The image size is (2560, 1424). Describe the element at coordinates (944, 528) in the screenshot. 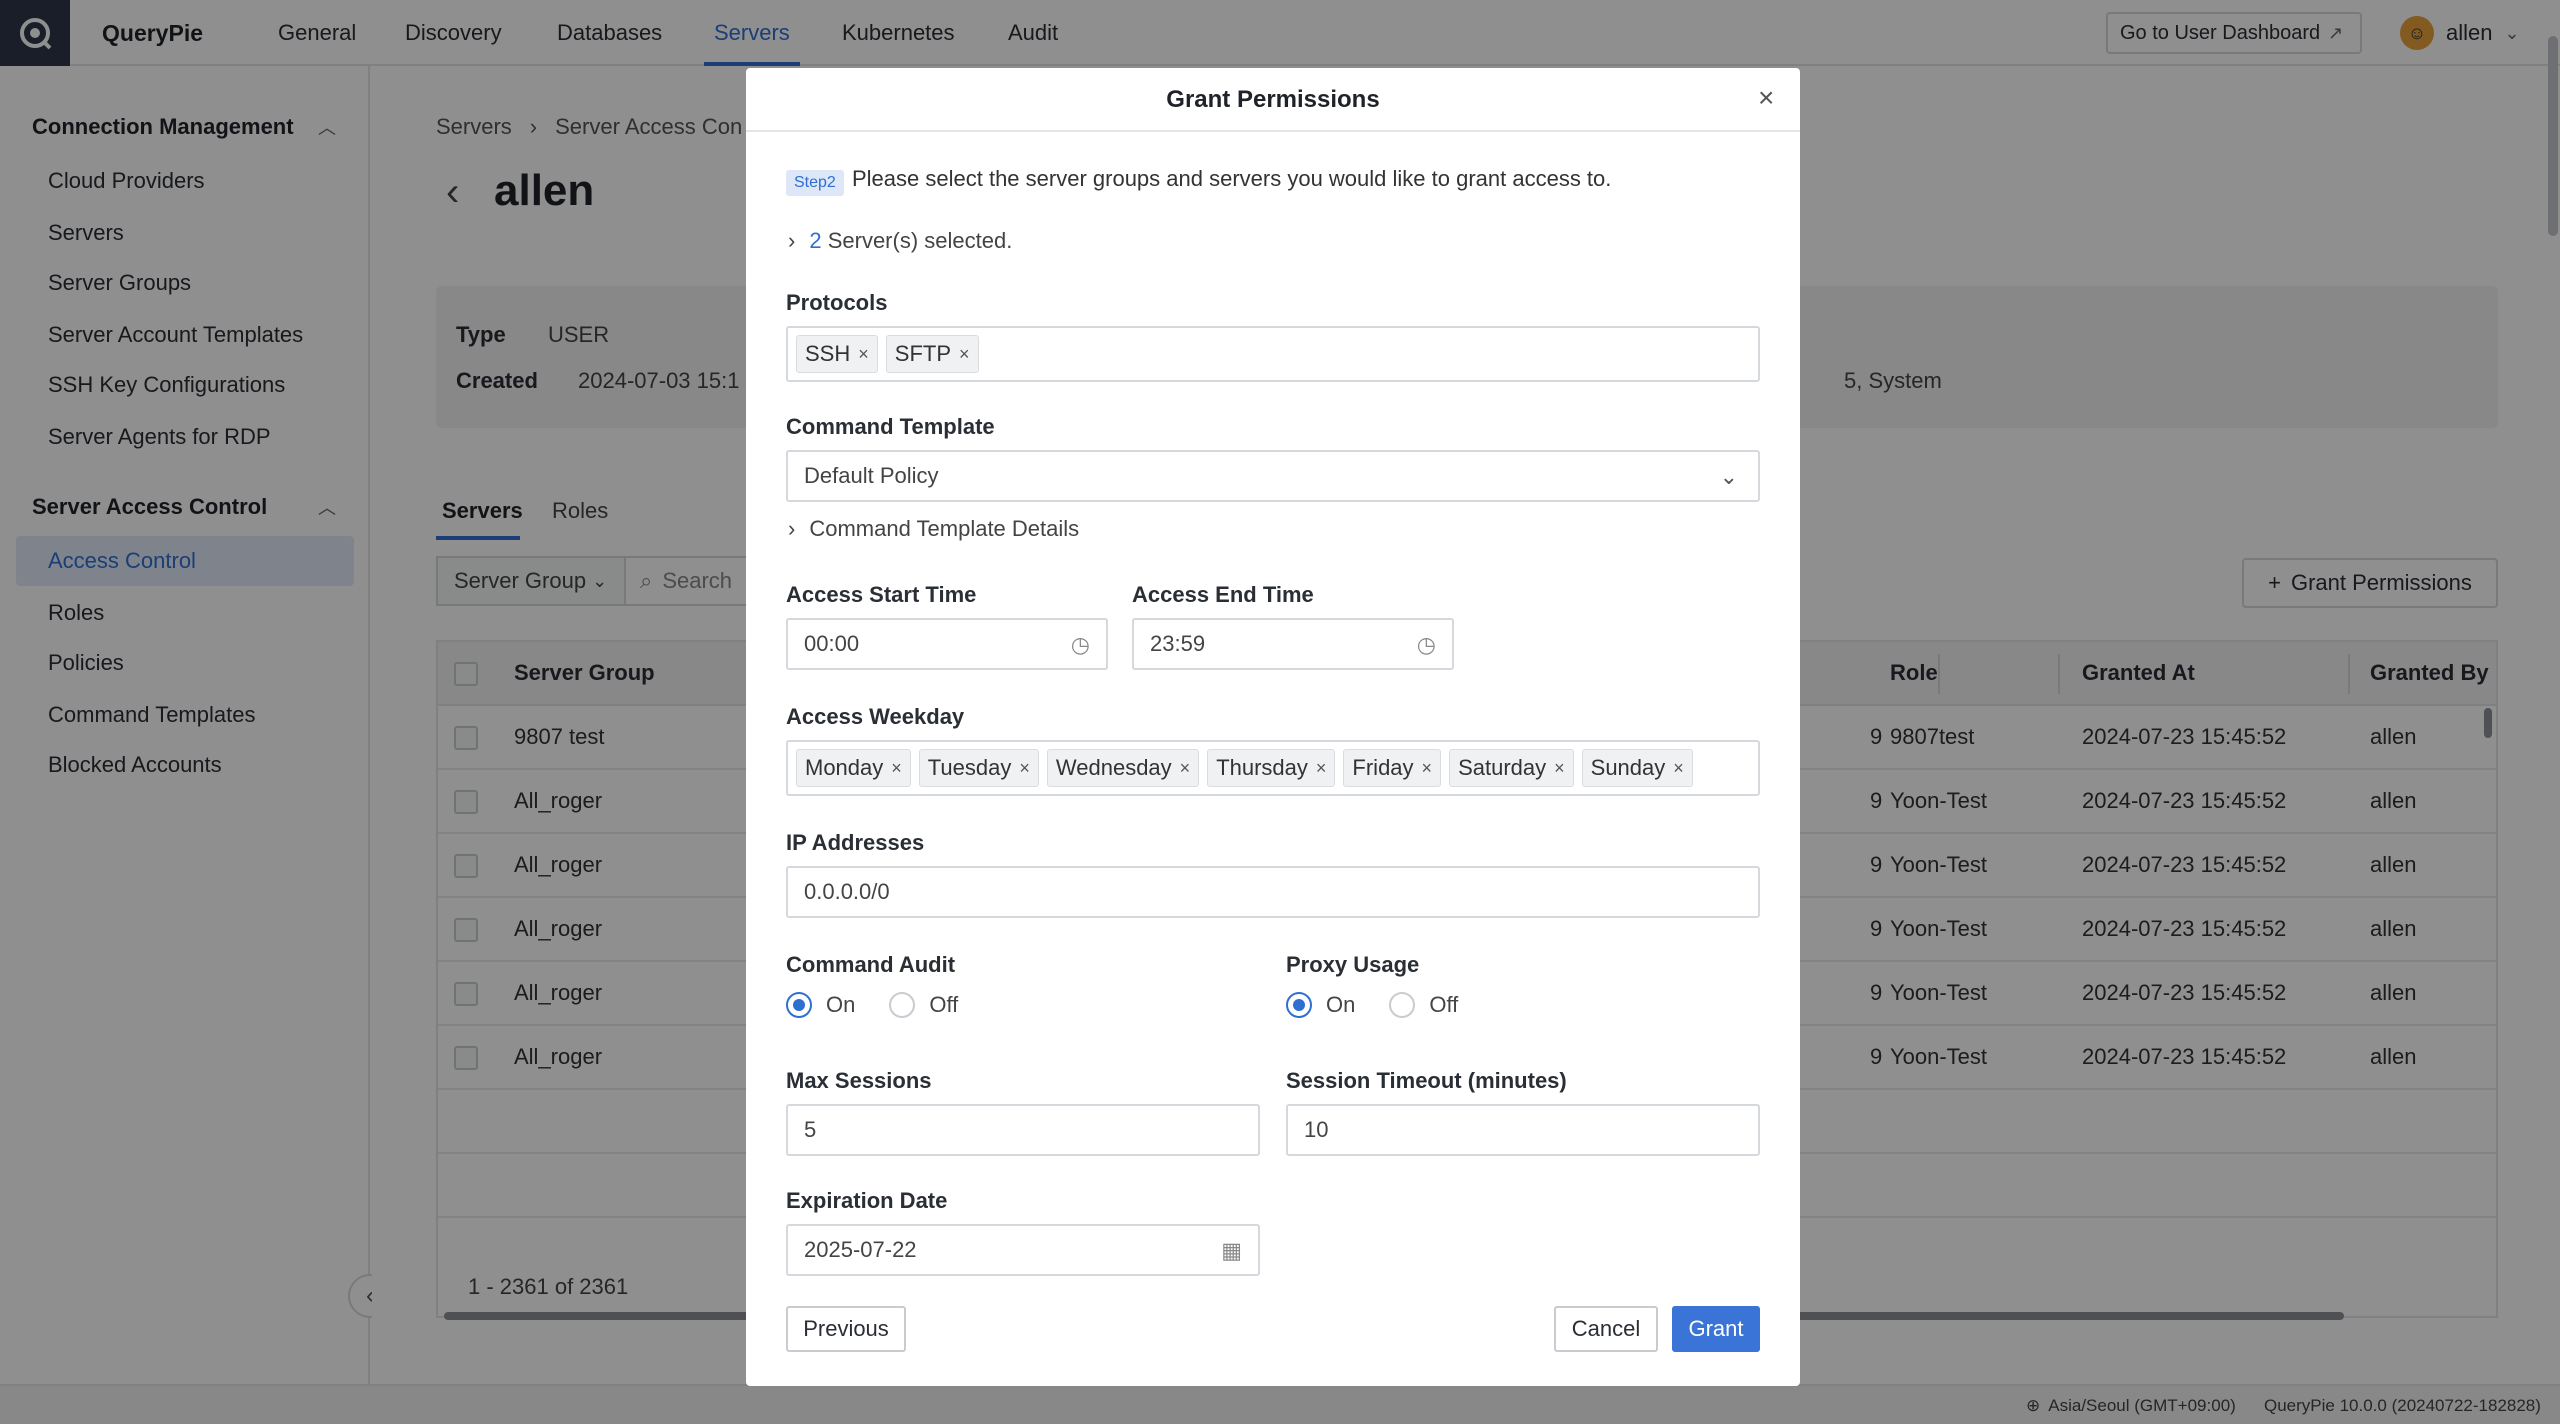

I see `command-template-details-label: Command Template Details` at that location.